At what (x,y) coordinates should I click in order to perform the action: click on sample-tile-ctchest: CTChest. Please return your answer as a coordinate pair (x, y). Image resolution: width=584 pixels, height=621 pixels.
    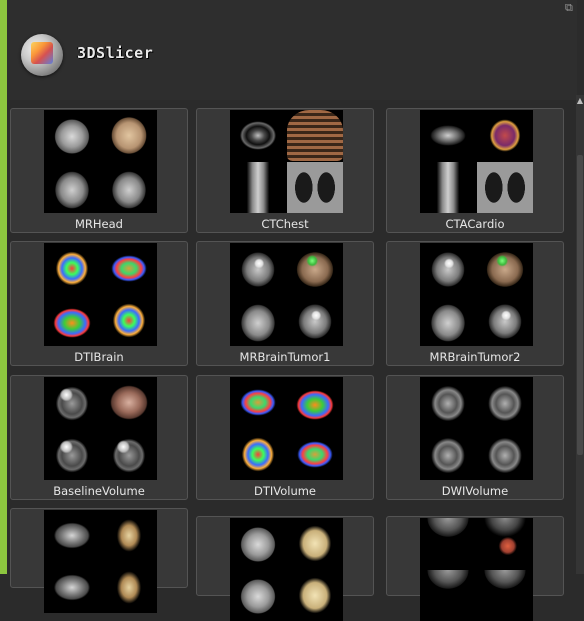
    Looking at the image, I should click on (285, 170).